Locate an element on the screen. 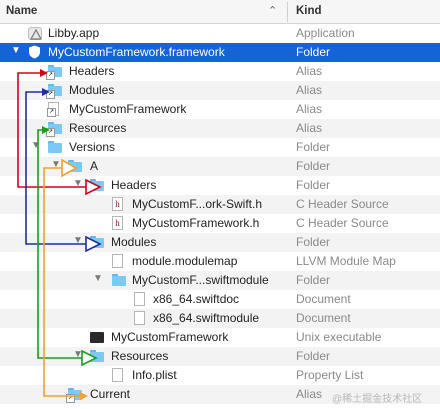 Image resolution: width=440 pixels, height=409 pixels. column-header: Name ⌃ Kind is located at coordinates (220, 12).